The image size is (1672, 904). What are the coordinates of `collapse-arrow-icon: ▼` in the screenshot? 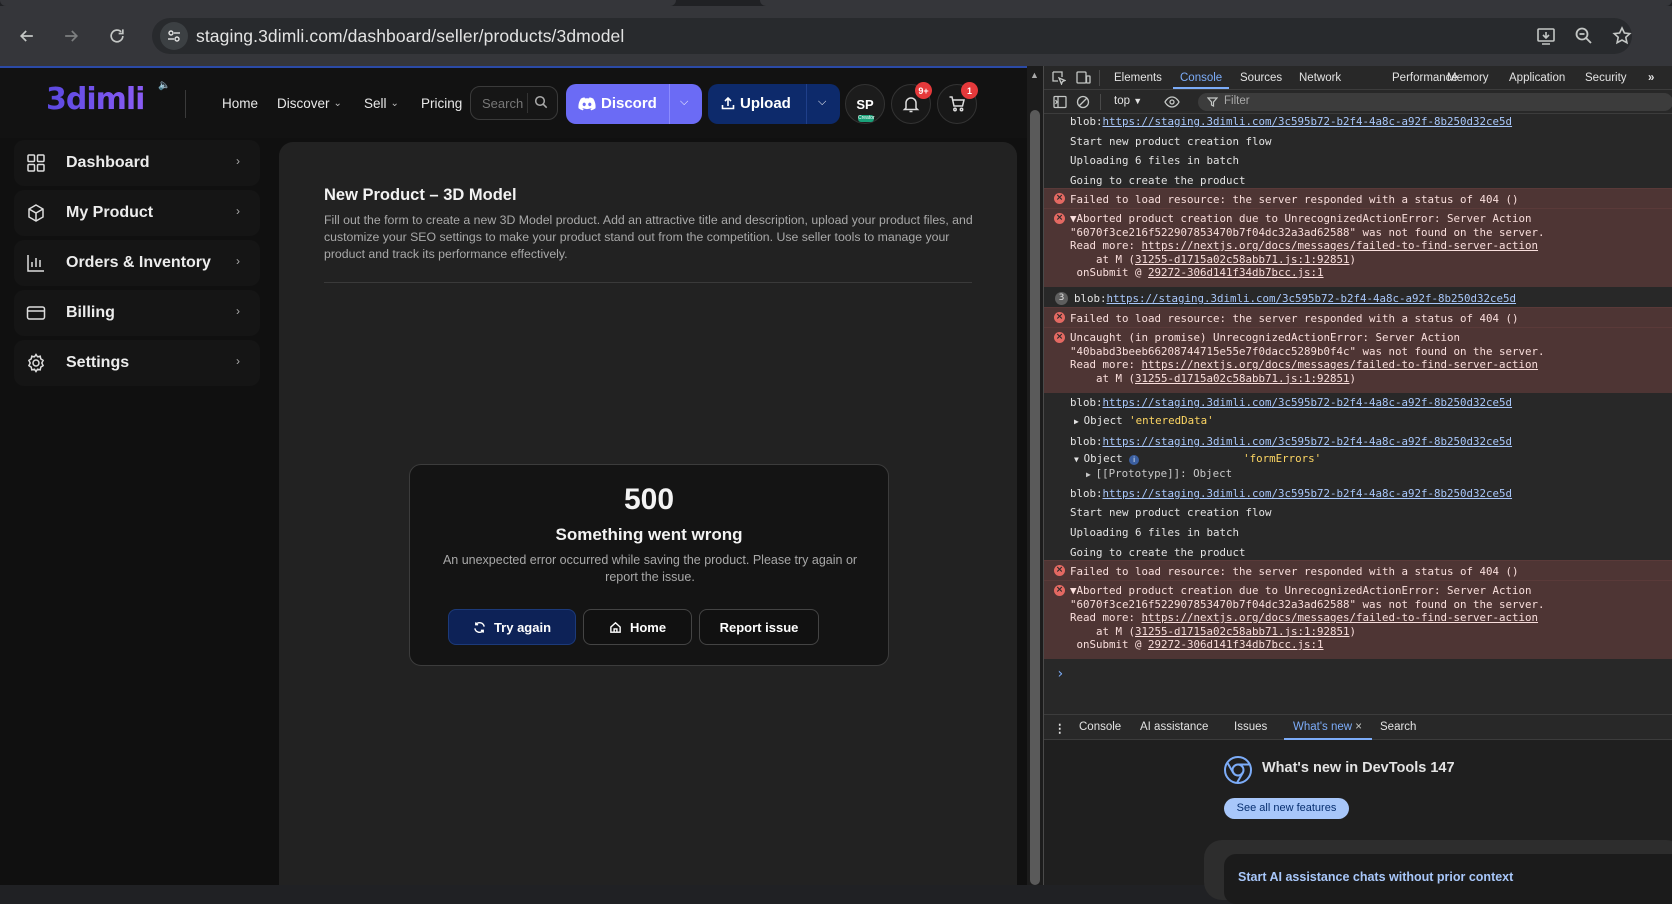 It's located at (1079, 459).